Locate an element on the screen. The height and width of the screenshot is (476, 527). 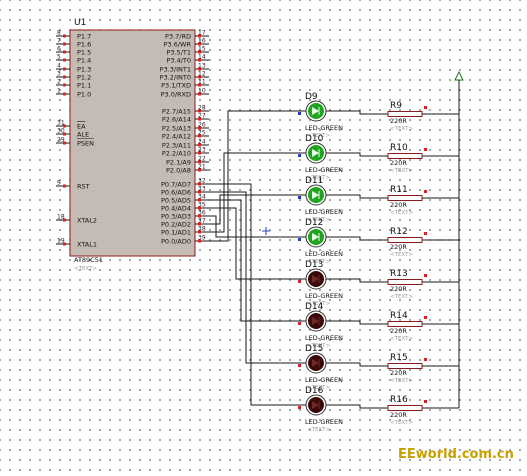
pin-number: 12 is located at coordinates (202, 74).